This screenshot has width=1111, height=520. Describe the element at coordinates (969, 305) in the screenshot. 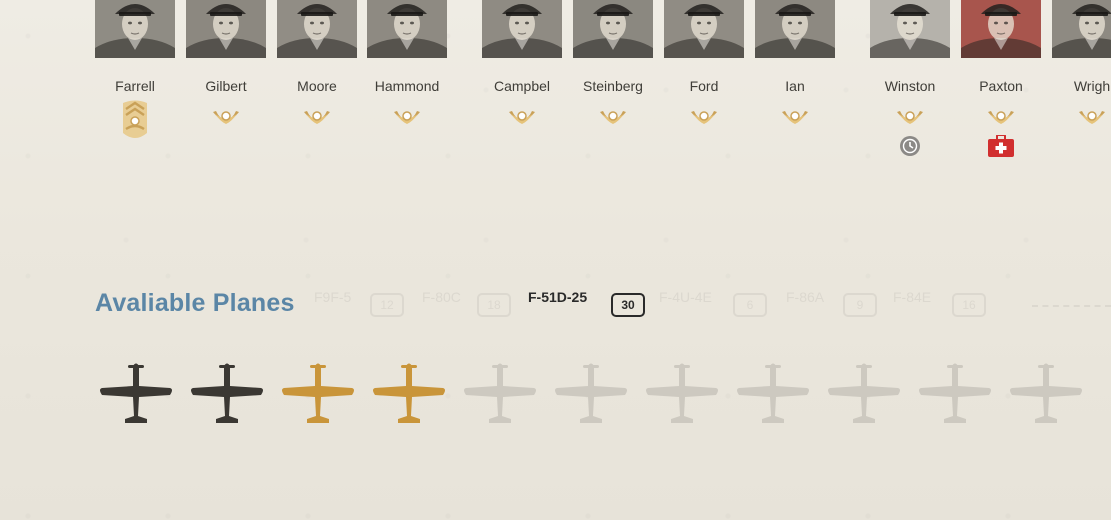

I see `plane-count-badge: 16` at that location.